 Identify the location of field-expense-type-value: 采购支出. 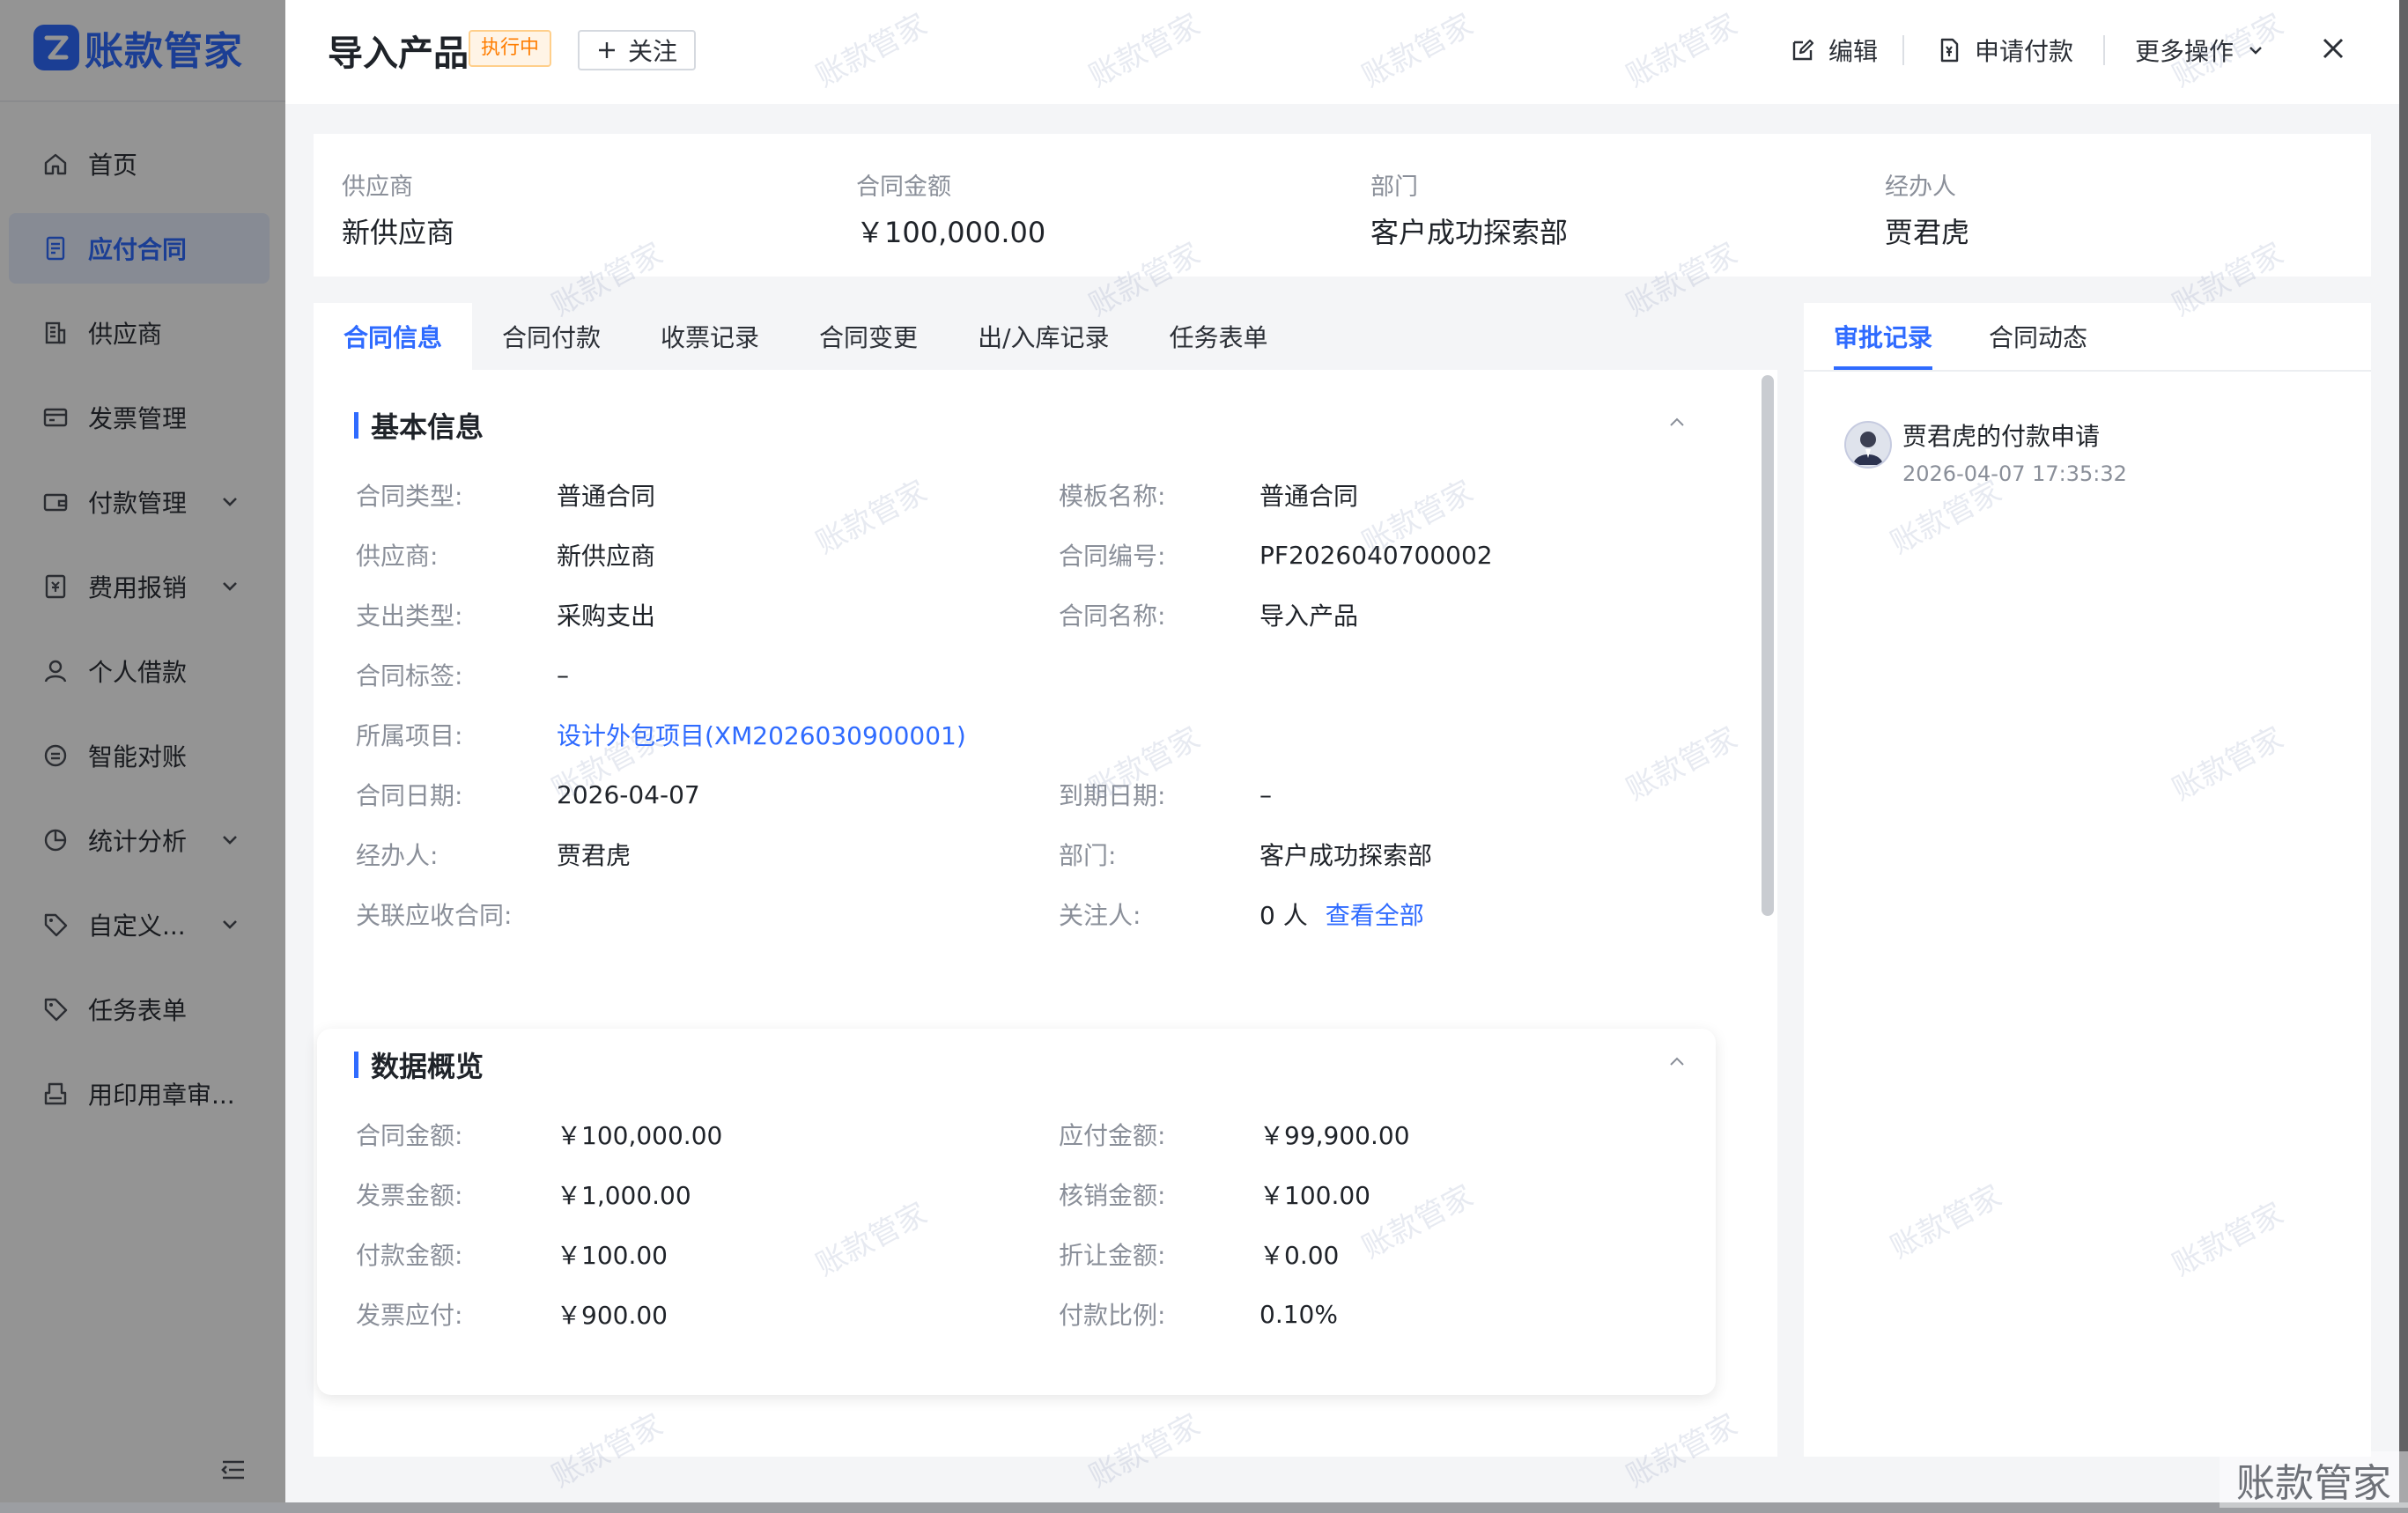
(606, 616).